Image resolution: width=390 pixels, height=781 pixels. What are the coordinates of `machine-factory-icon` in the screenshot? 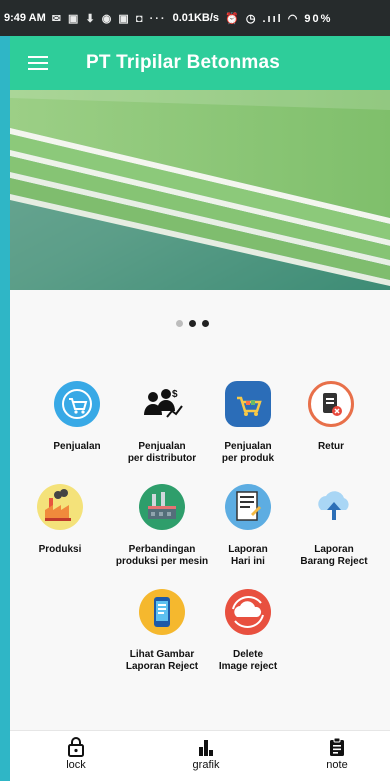 It's located at (162, 507).